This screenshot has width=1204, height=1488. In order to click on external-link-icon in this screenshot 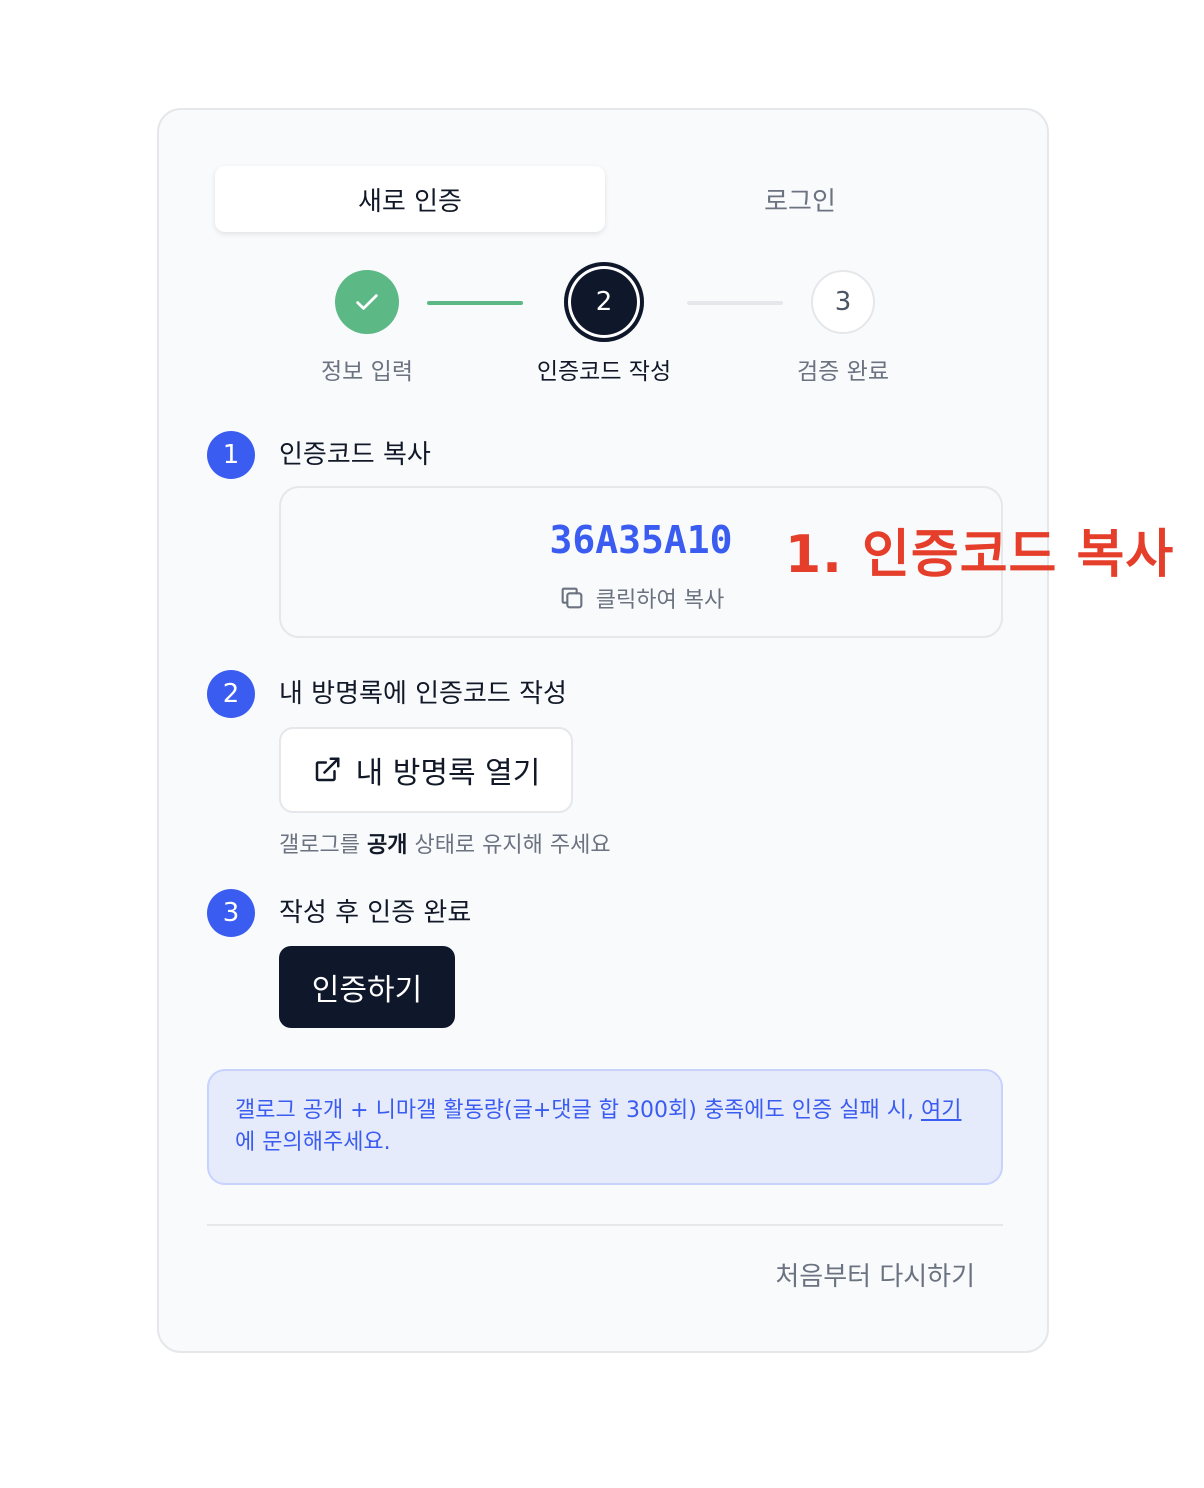, I will do `click(327, 769)`.